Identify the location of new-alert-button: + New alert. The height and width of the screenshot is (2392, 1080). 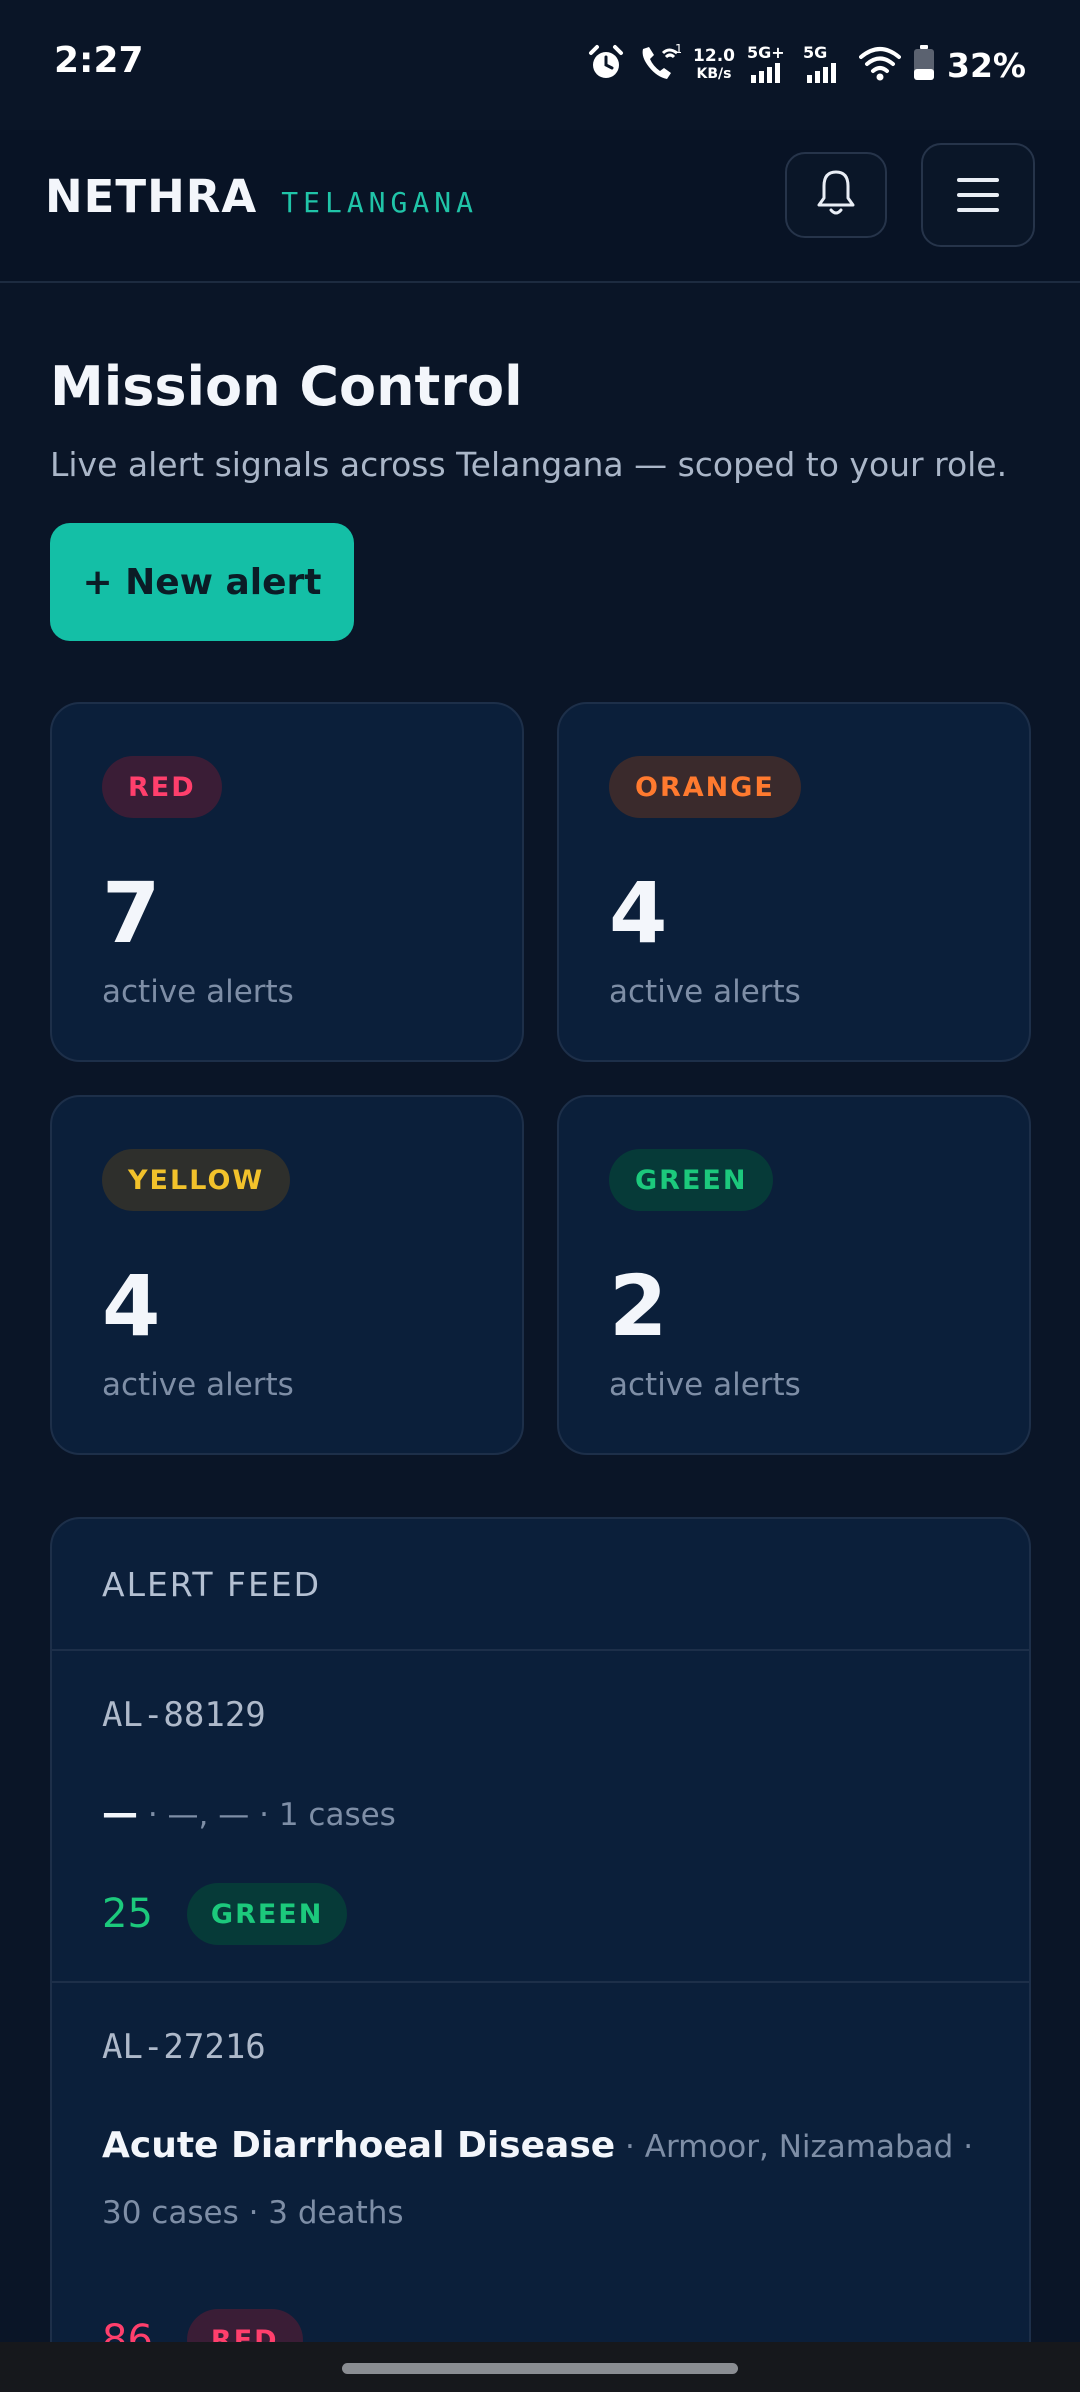
(202, 582).